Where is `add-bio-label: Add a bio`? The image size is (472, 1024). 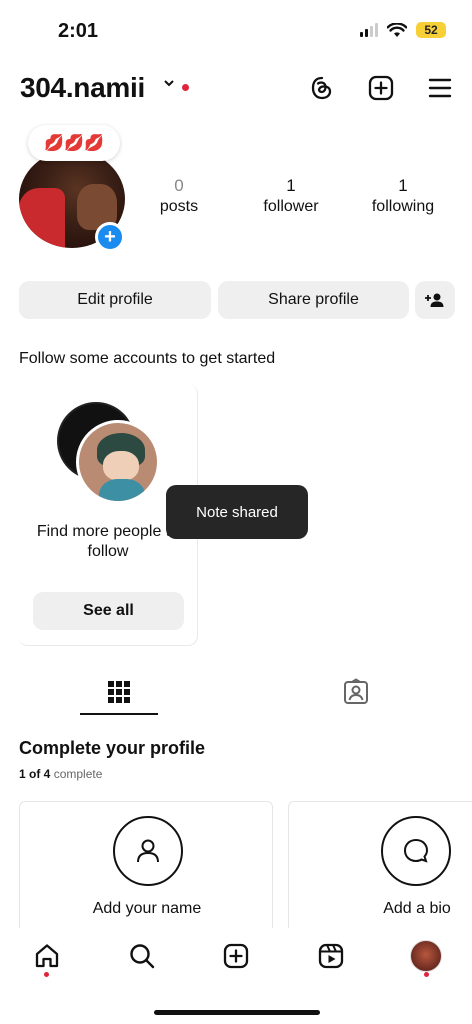 add-bio-label: Add a bio is located at coordinates (417, 908).